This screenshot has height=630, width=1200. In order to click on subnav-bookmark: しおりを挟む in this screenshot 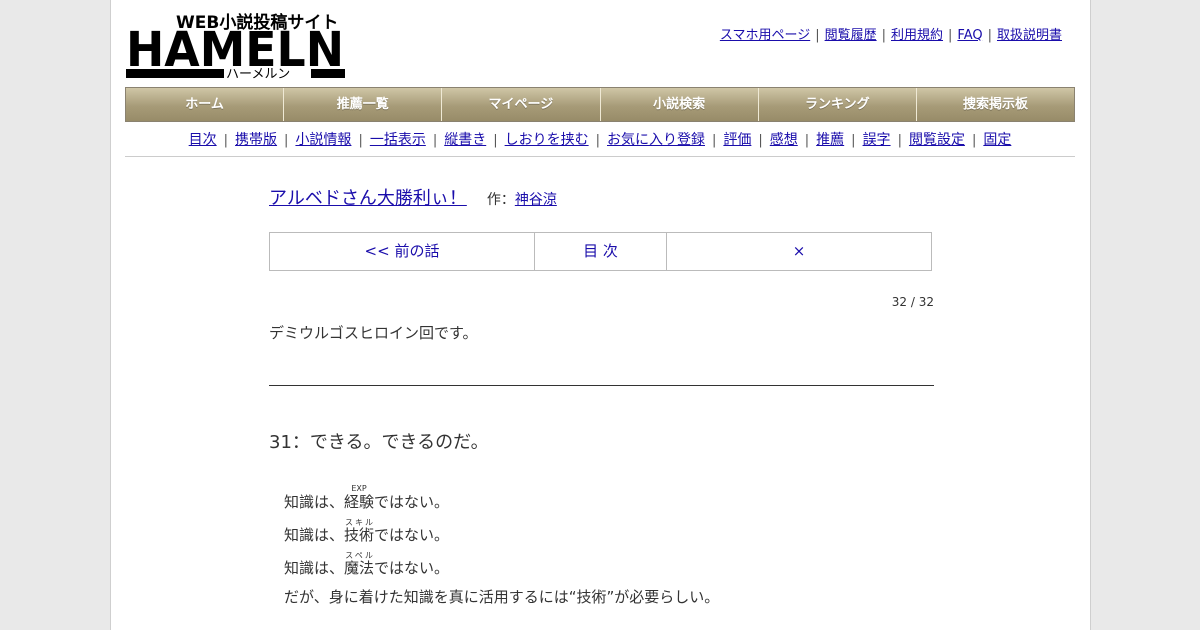, I will do `click(547, 140)`.